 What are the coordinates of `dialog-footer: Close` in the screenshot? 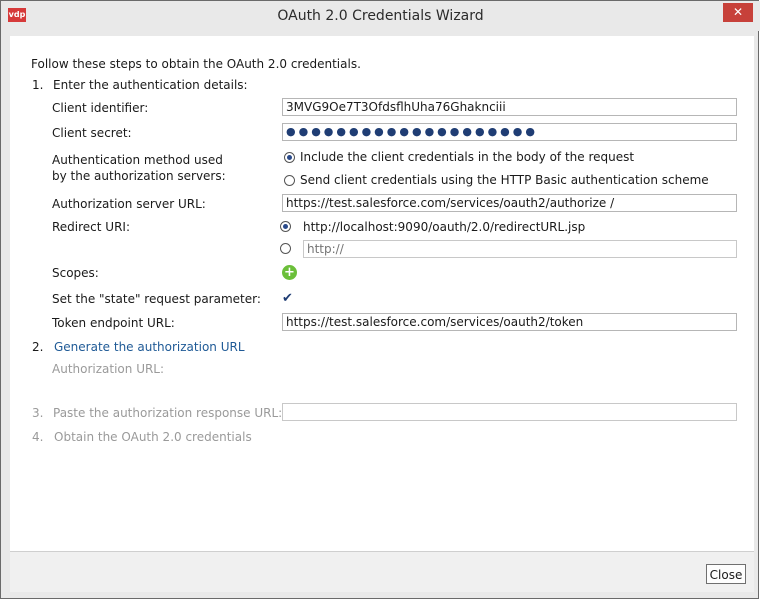 It's located at (382, 571).